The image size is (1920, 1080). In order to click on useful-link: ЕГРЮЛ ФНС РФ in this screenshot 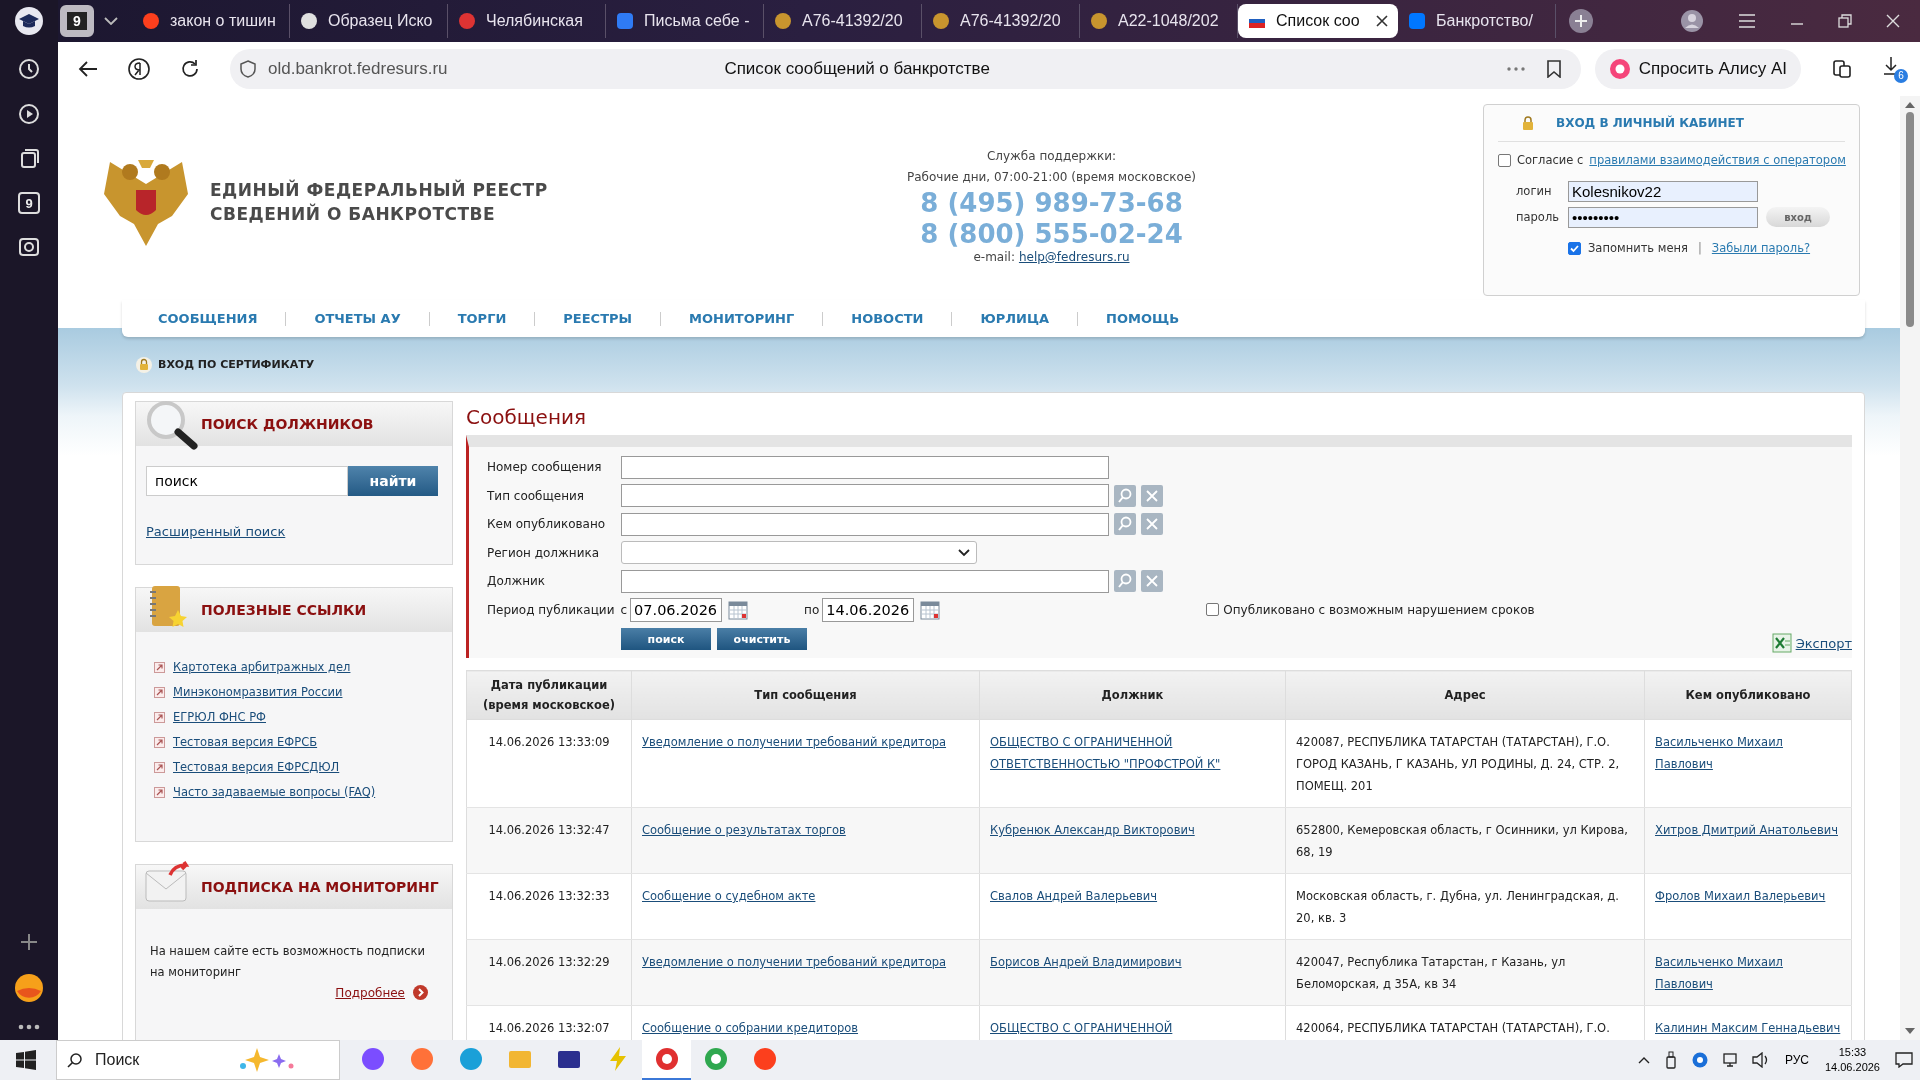, I will do `click(219, 717)`.